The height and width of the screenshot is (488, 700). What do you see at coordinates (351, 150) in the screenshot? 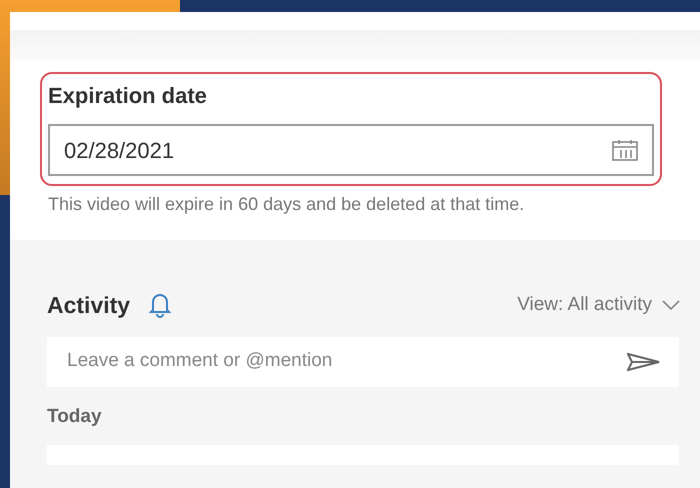
I see `date-field: 02/28/2021` at bounding box center [351, 150].